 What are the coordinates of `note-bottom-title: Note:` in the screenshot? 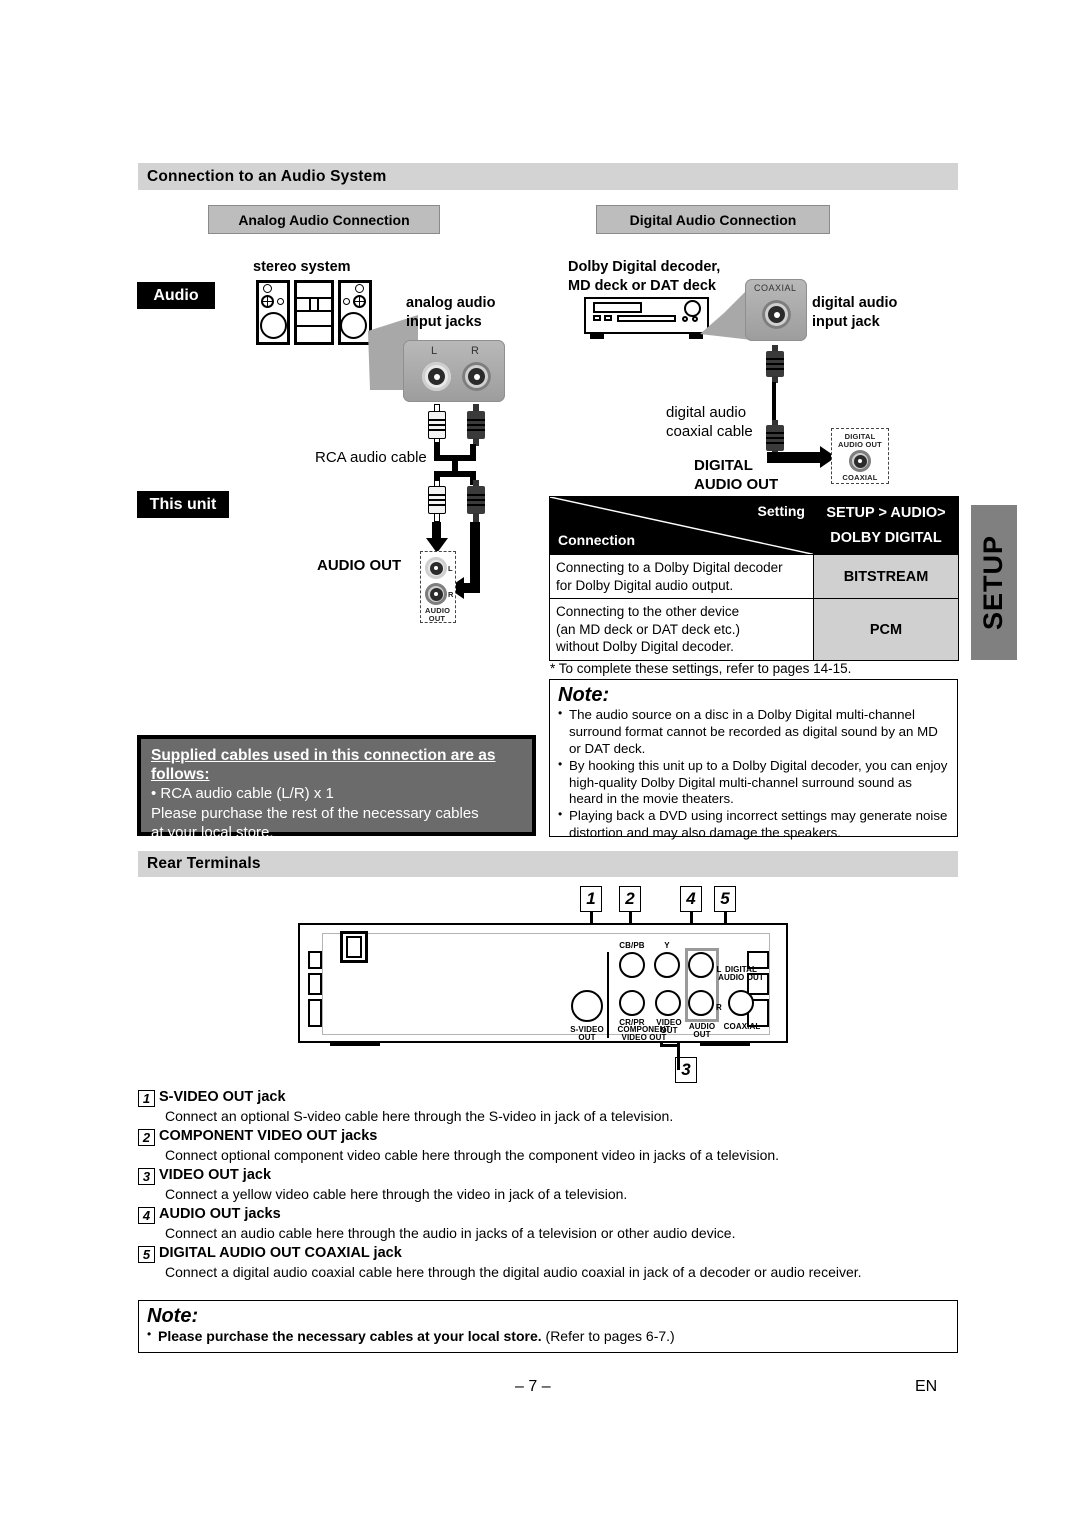 It's located at (173, 1316).